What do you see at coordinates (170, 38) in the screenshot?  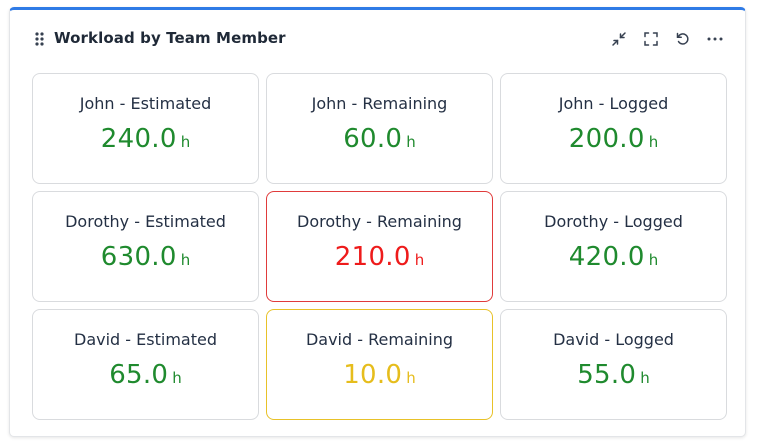 I see `widget-title: Workload by Team Member` at bounding box center [170, 38].